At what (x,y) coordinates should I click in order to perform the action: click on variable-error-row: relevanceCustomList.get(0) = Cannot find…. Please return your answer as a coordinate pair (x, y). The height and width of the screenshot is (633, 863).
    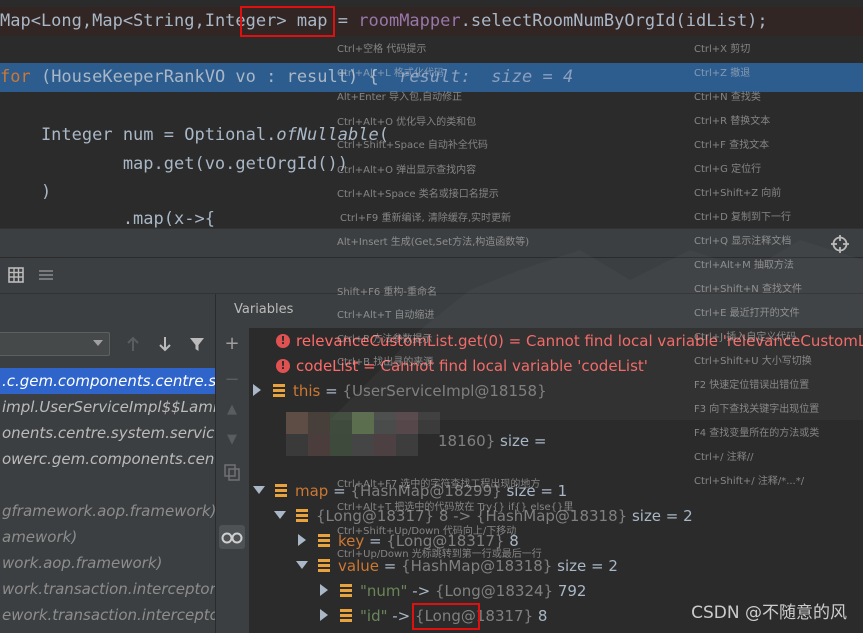
    Looking at the image, I should click on (569, 341).